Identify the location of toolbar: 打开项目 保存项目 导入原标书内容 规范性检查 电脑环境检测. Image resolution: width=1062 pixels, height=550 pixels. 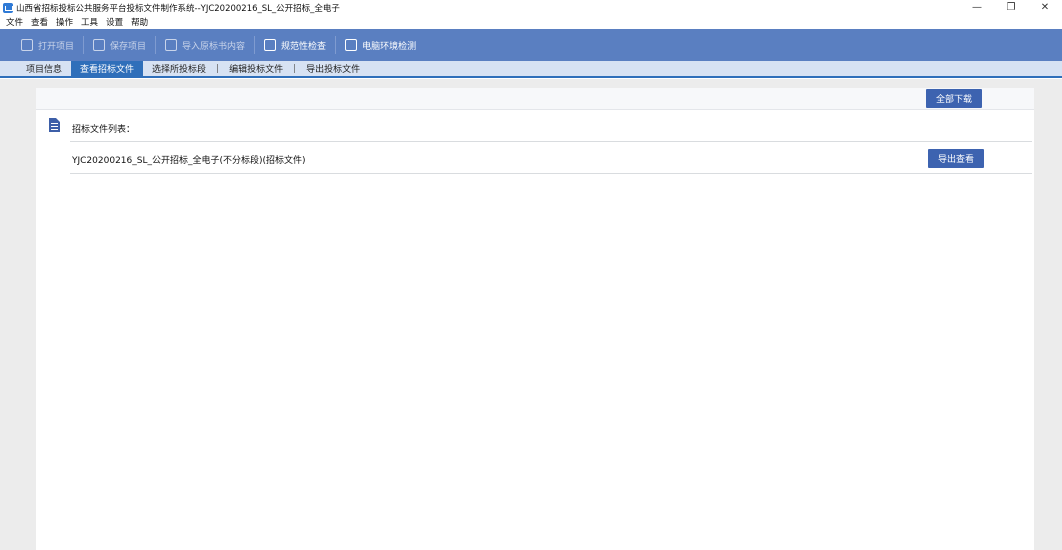
(531, 45).